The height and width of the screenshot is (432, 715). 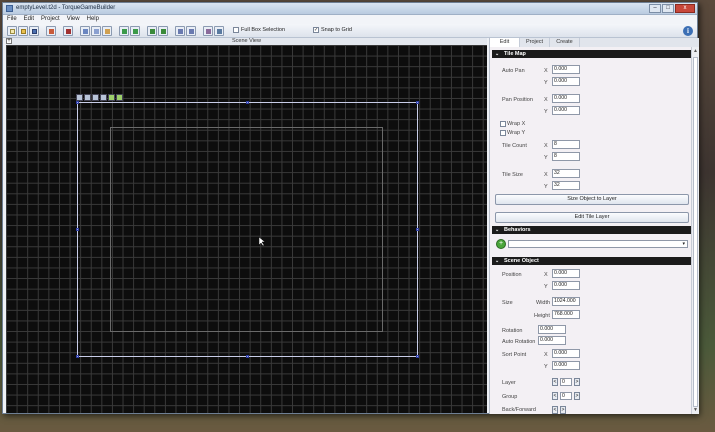 I want to click on tile-map-section-header: ⌄ Tile Map, so click(x=591, y=54).